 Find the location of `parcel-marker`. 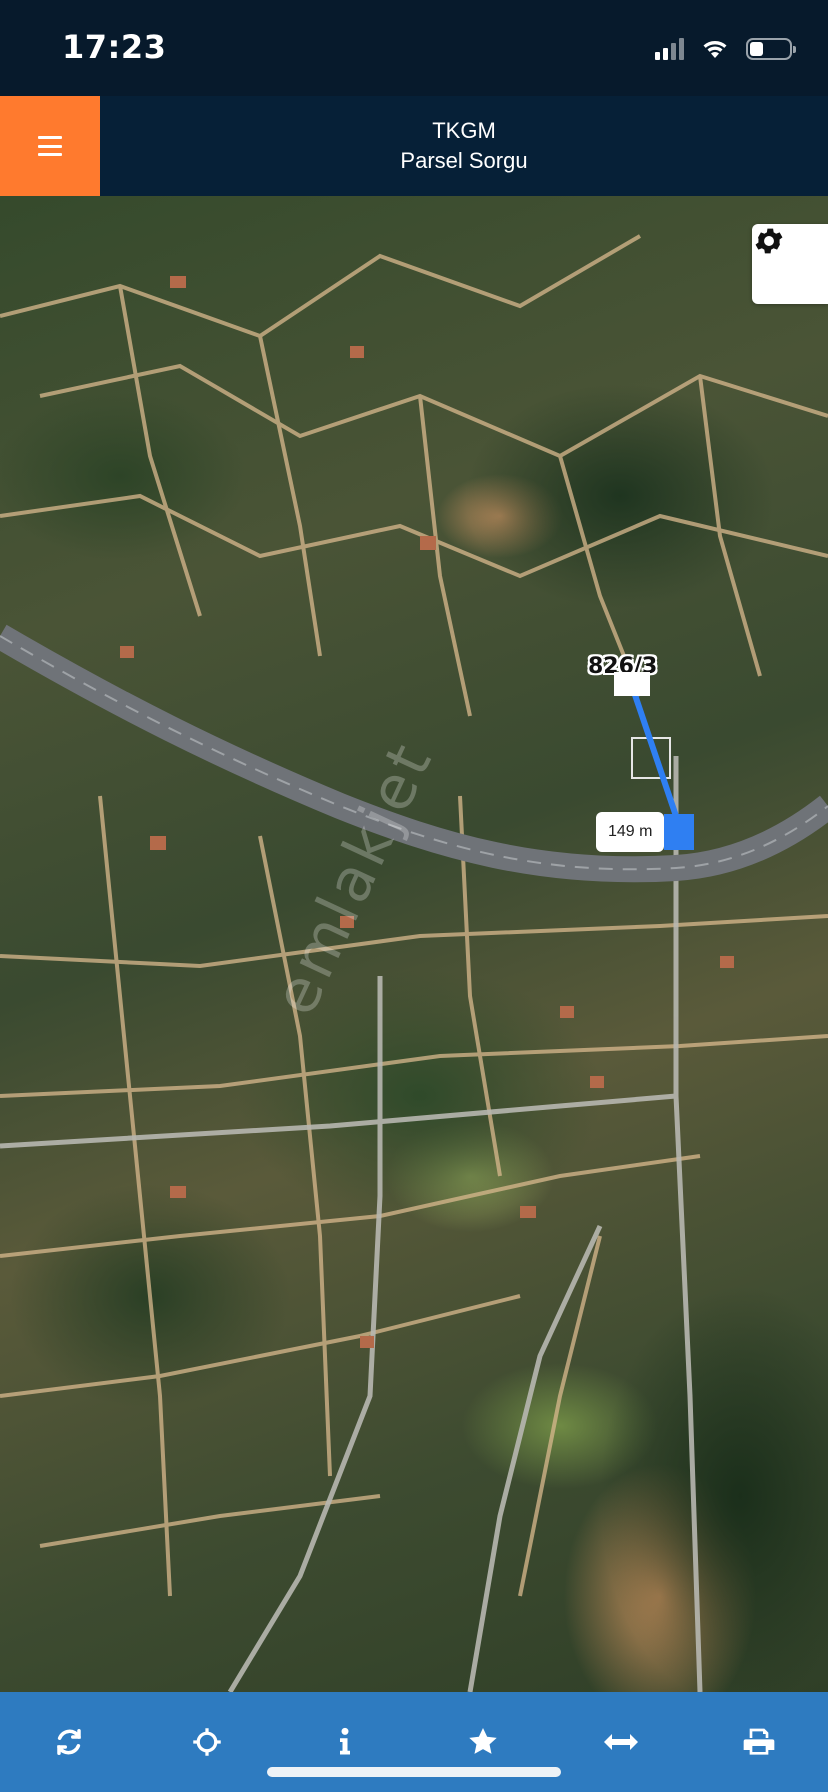

parcel-marker is located at coordinates (632, 684).